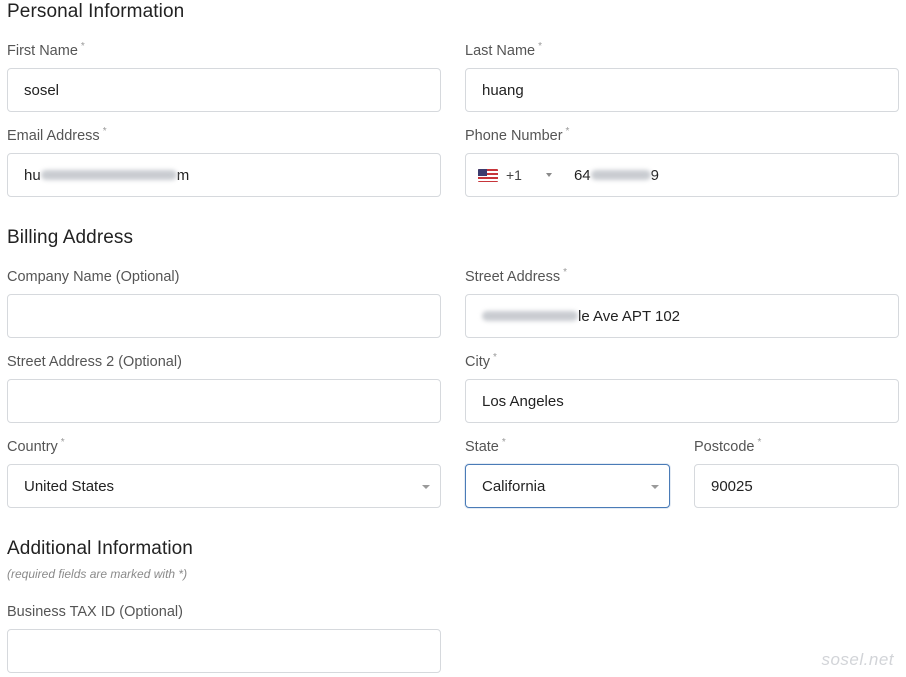 The height and width of the screenshot is (677, 906). What do you see at coordinates (620, 175) in the screenshot?
I see `redacted-phone-blur` at bounding box center [620, 175].